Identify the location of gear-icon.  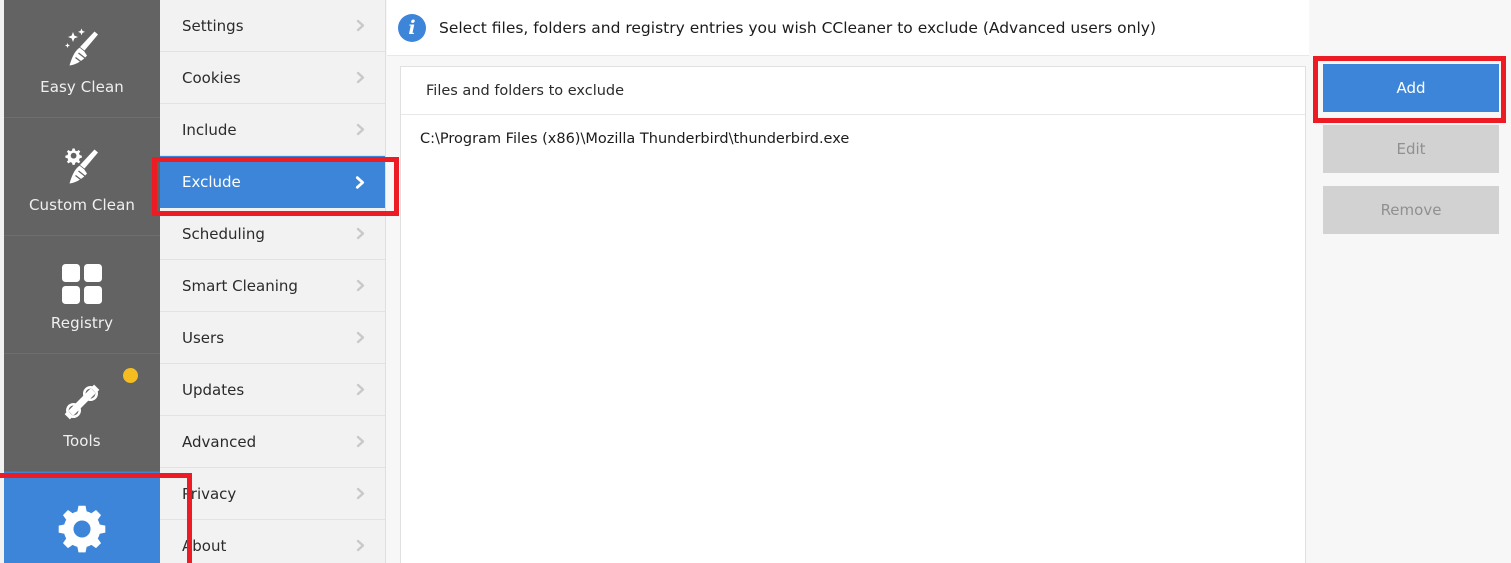
(82, 529).